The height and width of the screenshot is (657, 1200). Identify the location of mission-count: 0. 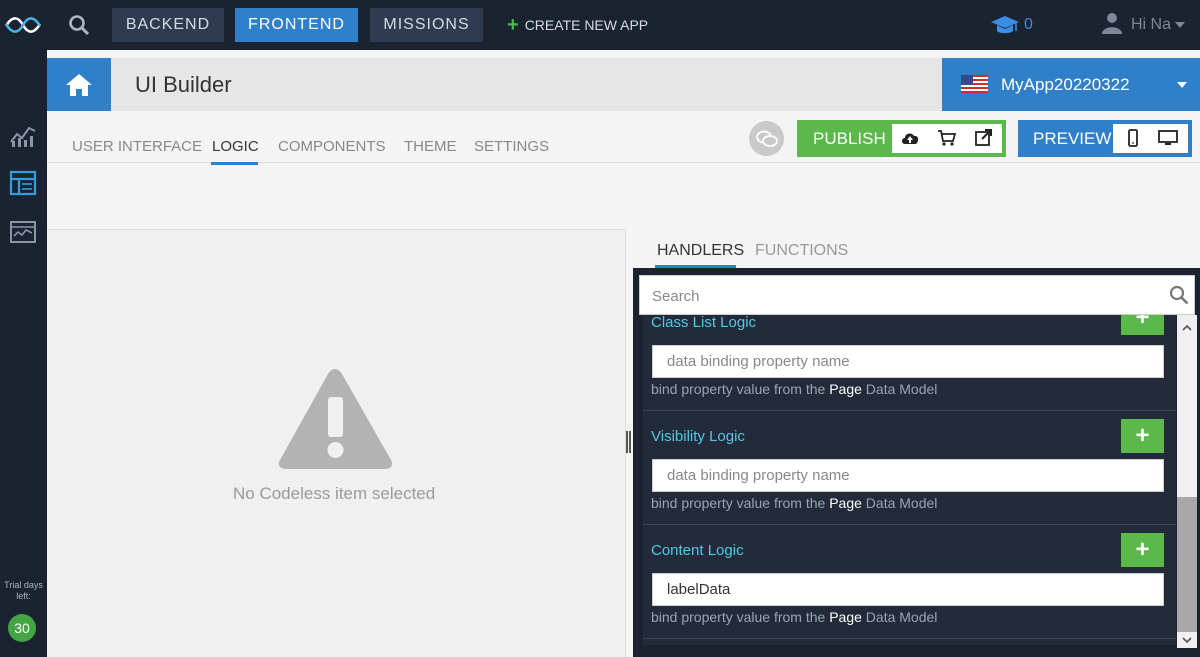
(1028, 25).